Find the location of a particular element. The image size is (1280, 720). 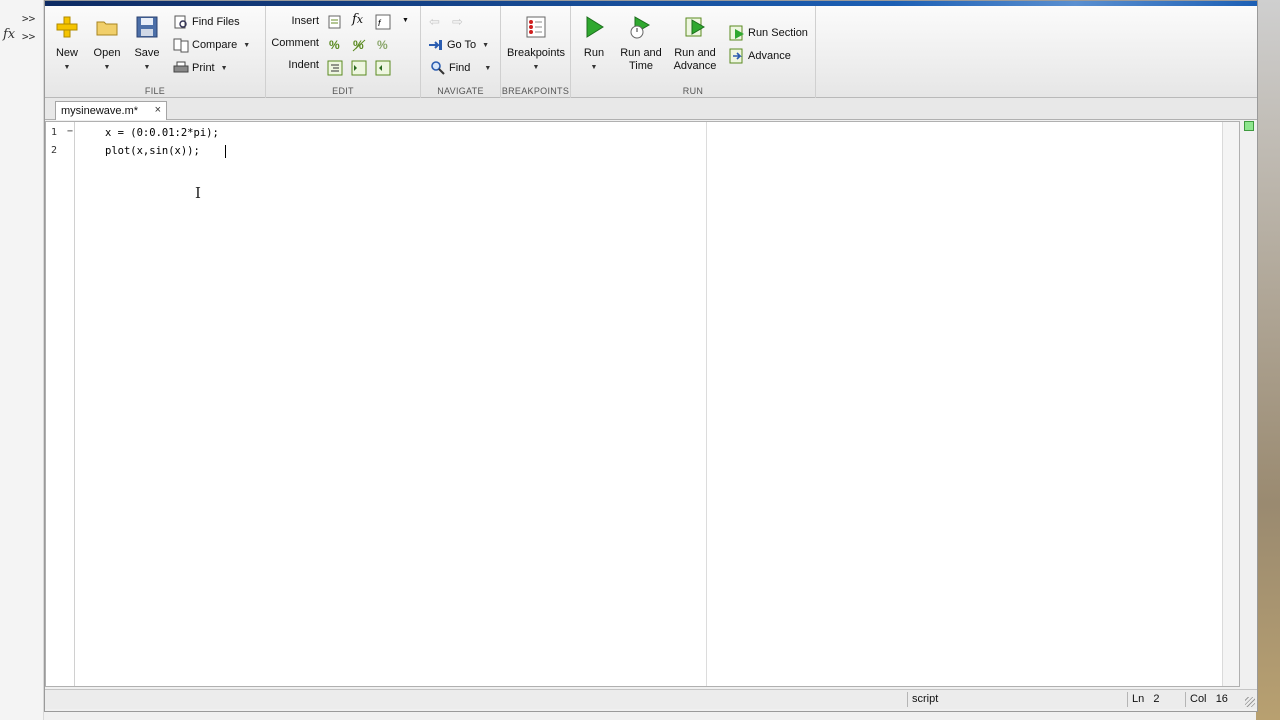

run-section-button: Run Section is located at coordinates (768, 33).